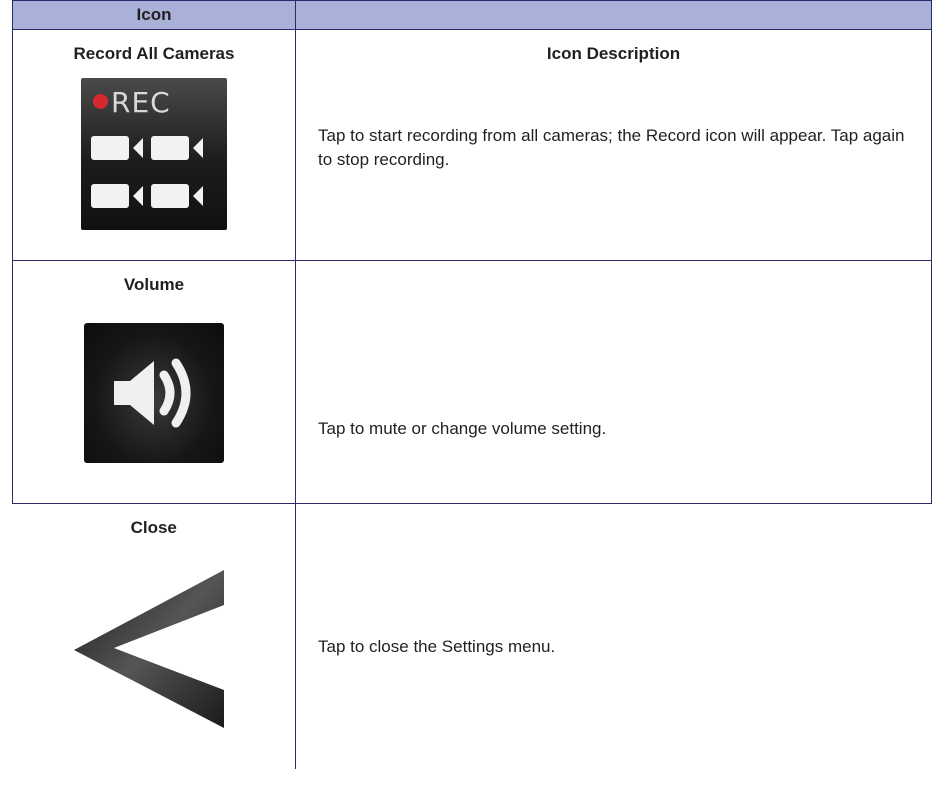 The width and height of the screenshot is (932, 796). I want to click on icon-name: Close, so click(153, 527).